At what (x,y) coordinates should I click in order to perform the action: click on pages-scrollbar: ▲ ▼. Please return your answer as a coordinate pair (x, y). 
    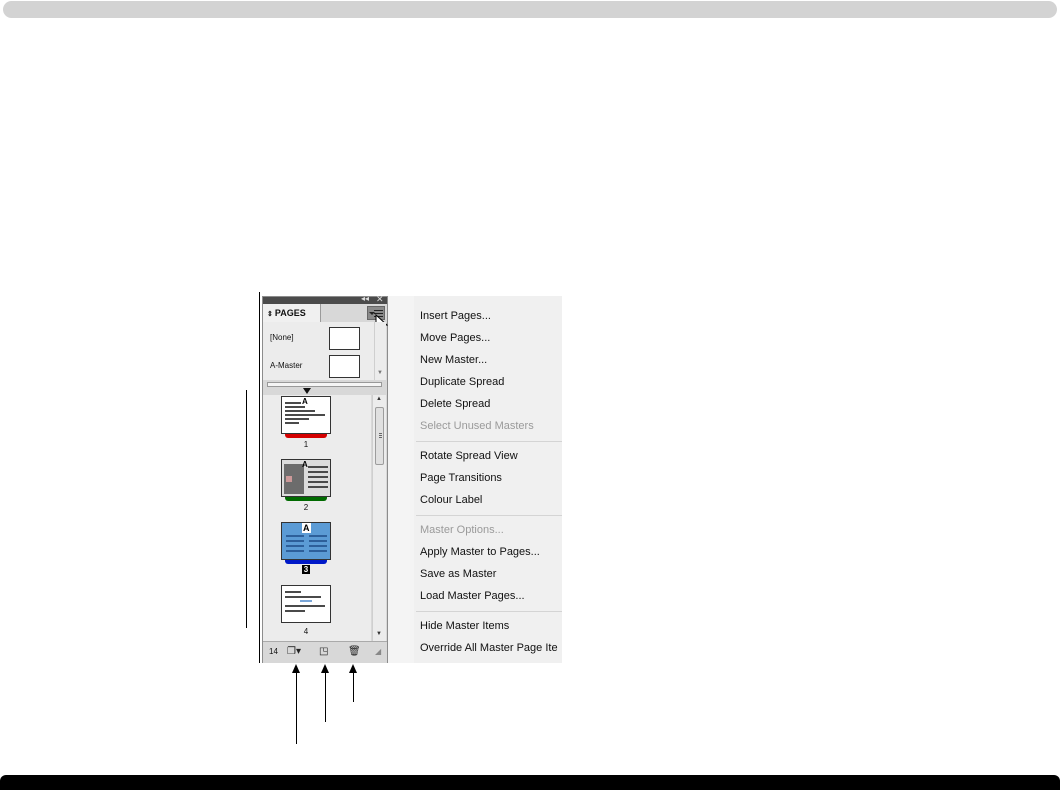
    Looking at the image, I should click on (379, 518).